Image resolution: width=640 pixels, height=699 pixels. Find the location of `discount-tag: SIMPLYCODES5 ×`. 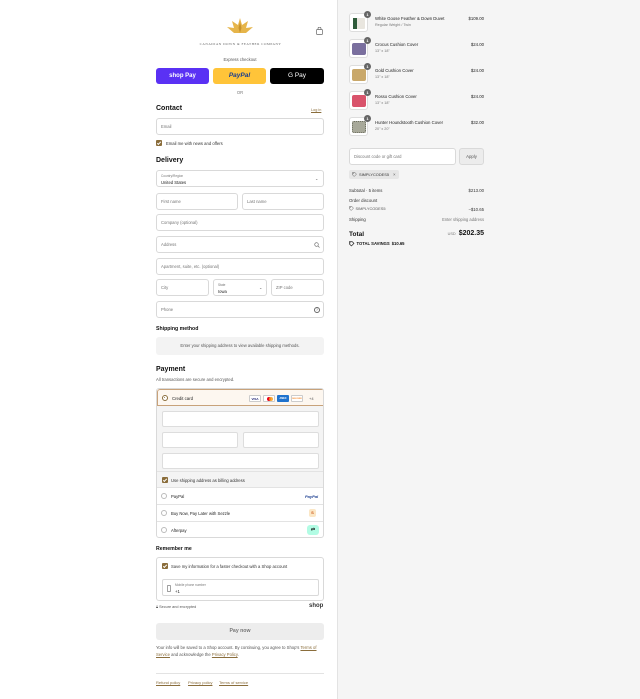

discount-tag: SIMPLYCODES5 × is located at coordinates (374, 174).